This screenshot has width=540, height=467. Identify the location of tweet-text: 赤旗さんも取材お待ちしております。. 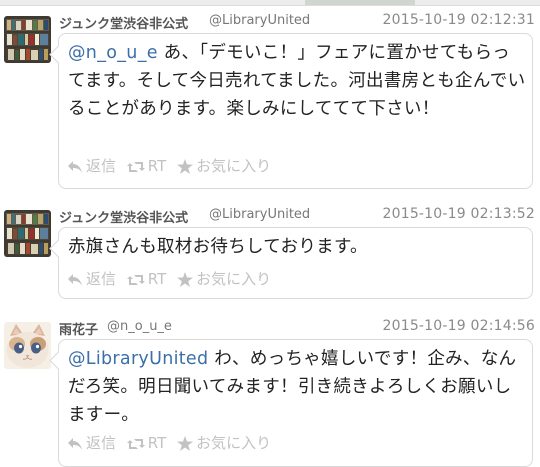
(297, 247).